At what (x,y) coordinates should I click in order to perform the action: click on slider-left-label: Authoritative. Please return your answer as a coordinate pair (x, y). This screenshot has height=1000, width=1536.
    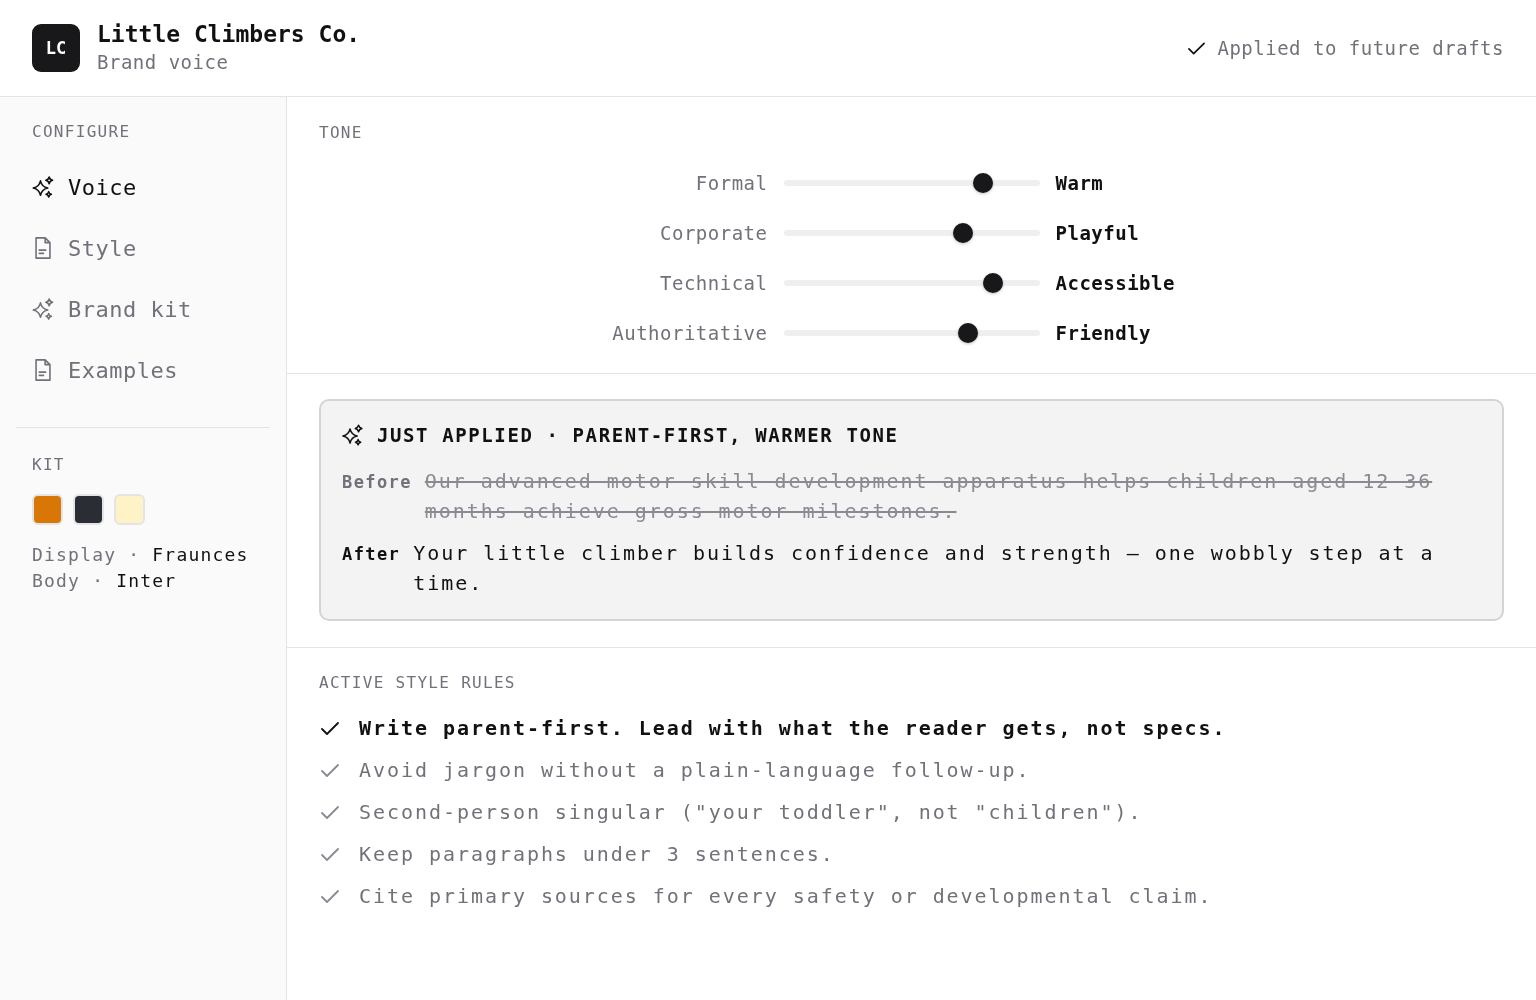
    Looking at the image, I should click on (690, 333).